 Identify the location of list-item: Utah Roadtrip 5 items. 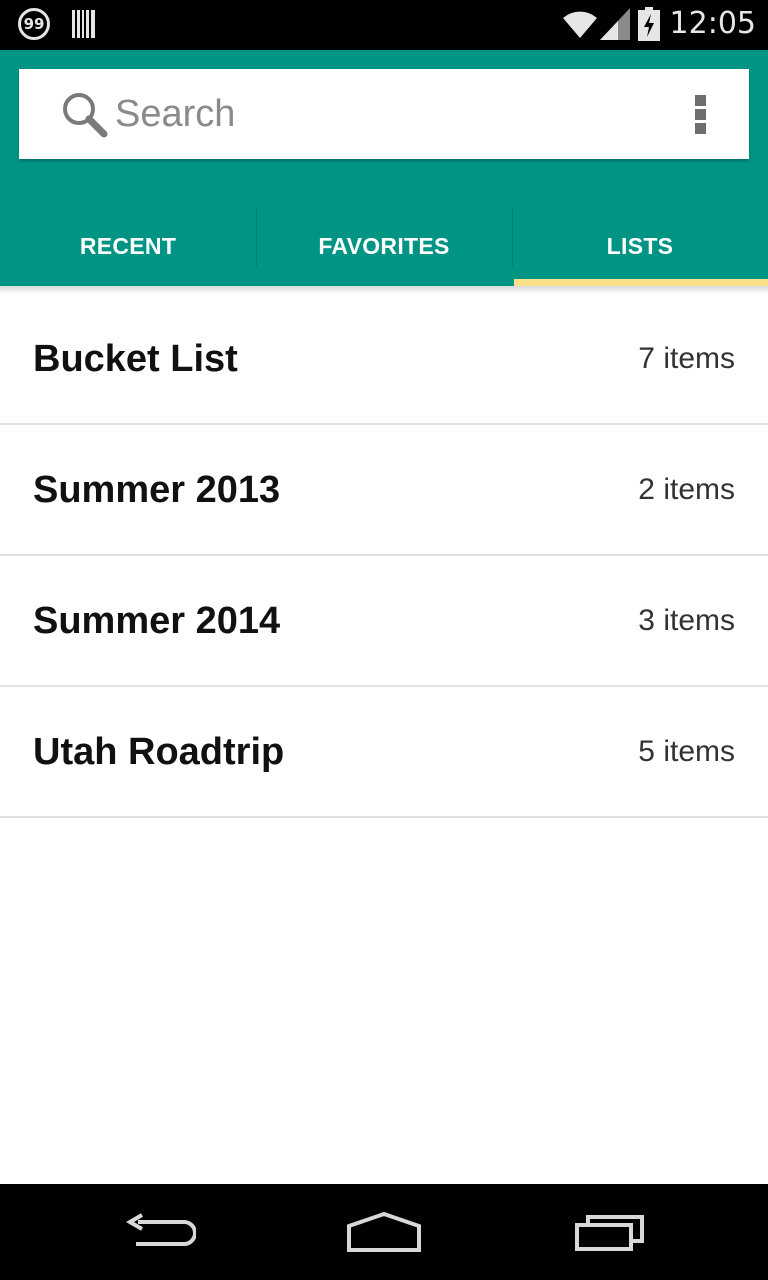
(384, 752).